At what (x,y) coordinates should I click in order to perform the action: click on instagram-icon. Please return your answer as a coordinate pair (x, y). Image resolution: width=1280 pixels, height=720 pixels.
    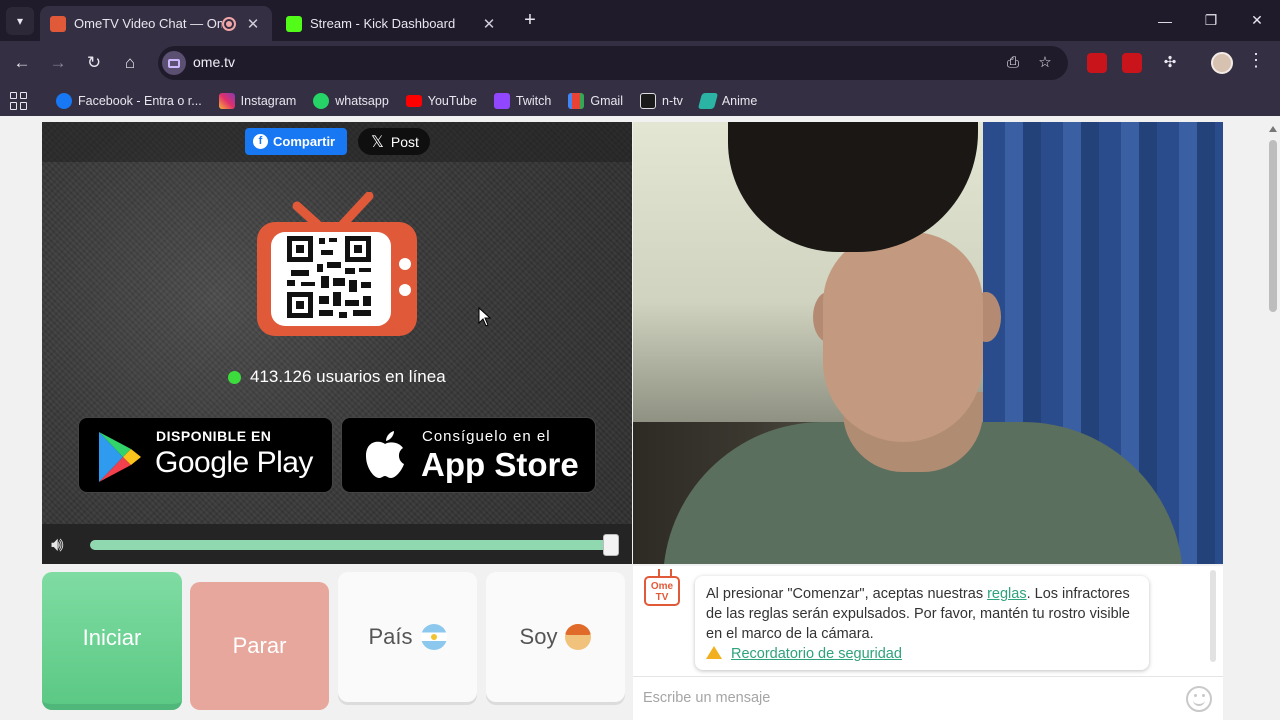
    Looking at the image, I should click on (226, 100).